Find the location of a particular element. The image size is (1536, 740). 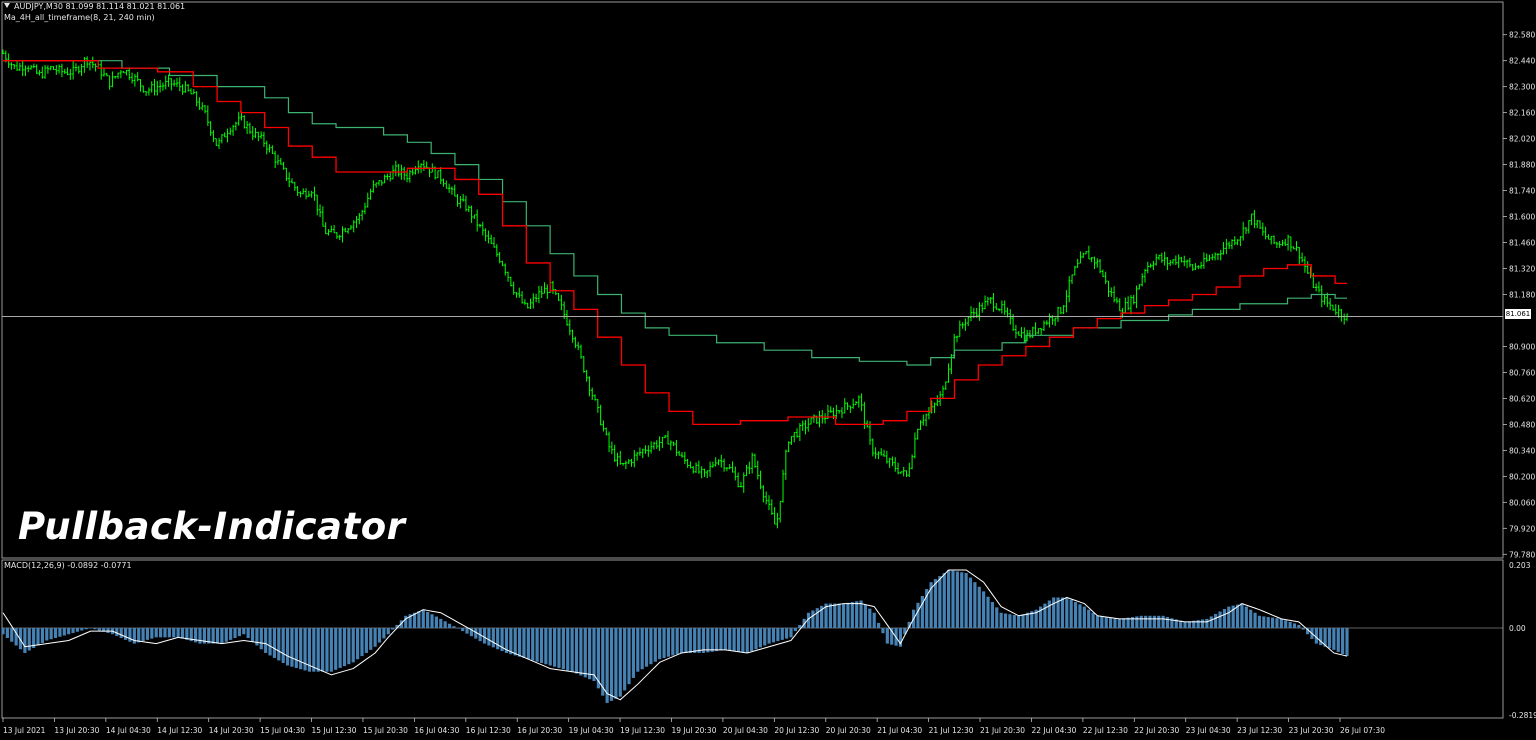

price-tick-label: 80.620 is located at coordinates (1522, 398).